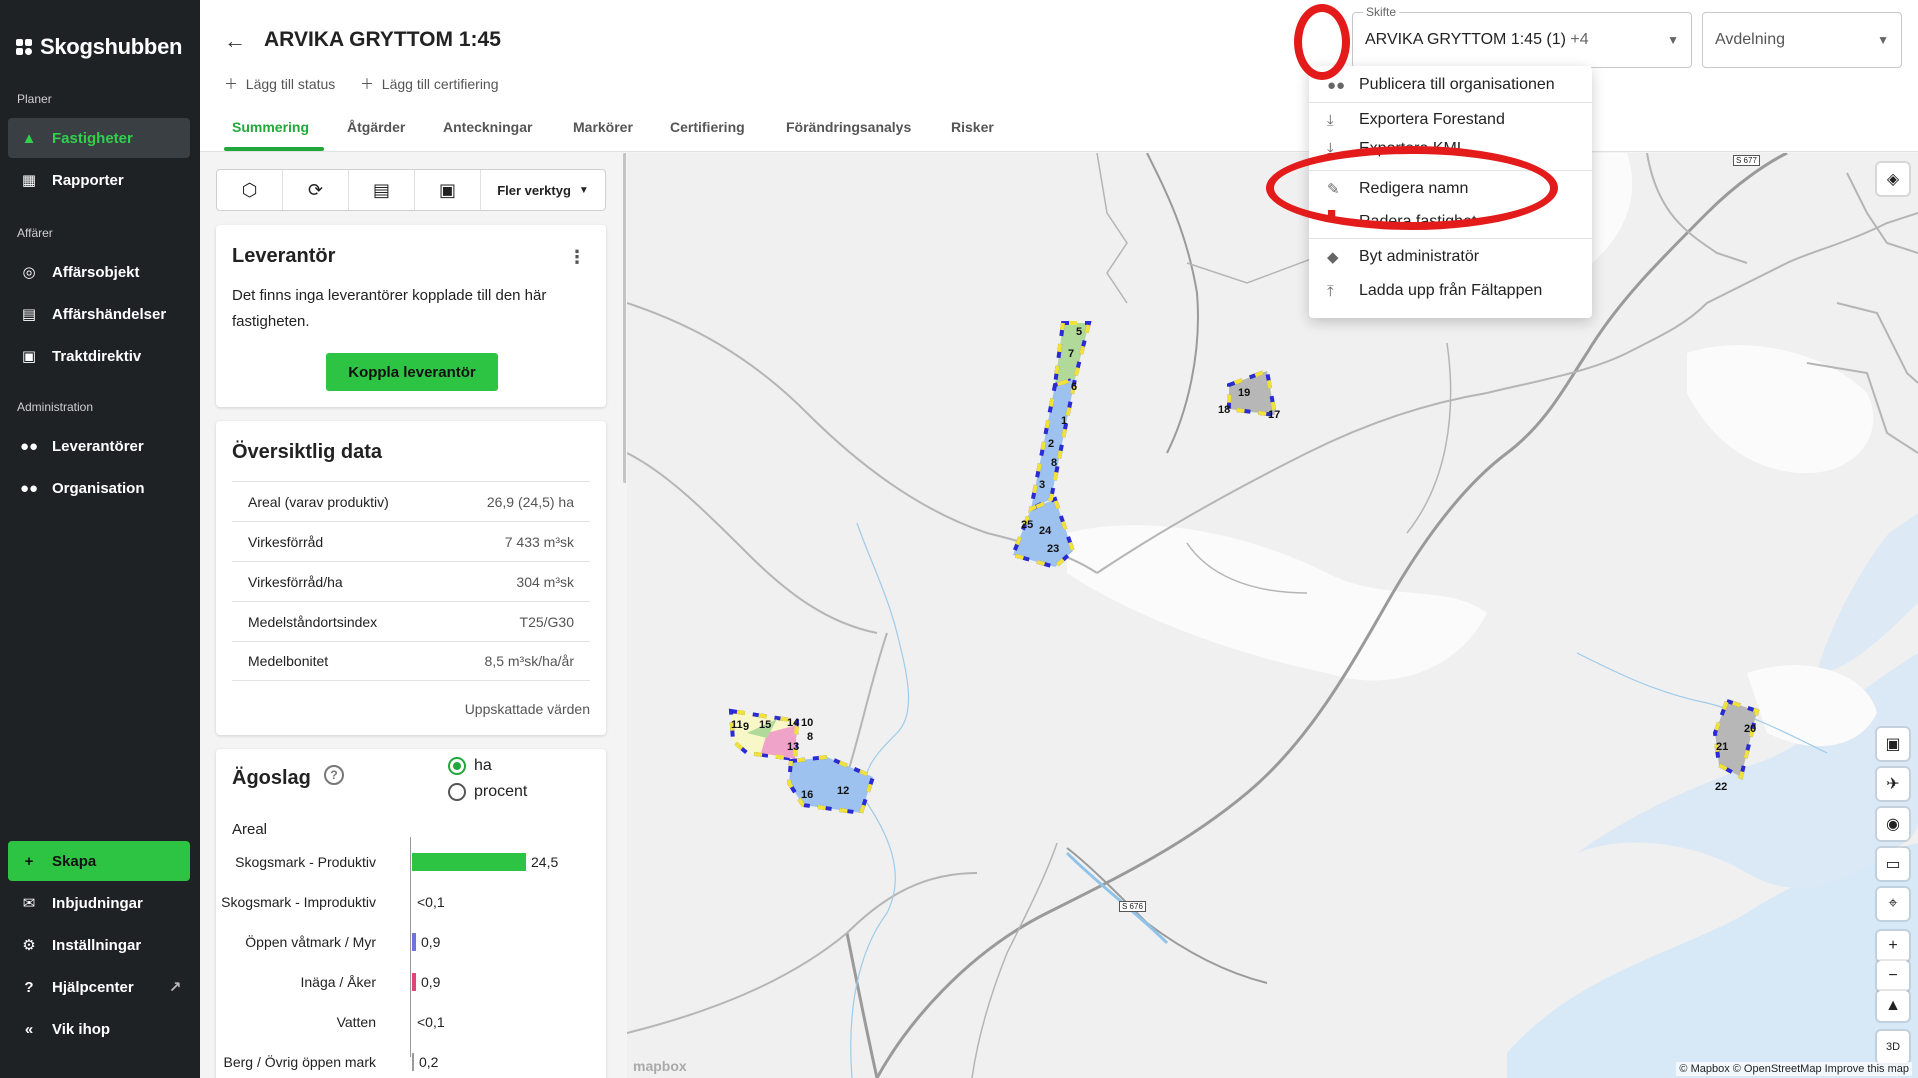  What do you see at coordinates (1450, 189) in the screenshot?
I see `menu-item-edit-name: ✎ Redigera namn` at bounding box center [1450, 189].